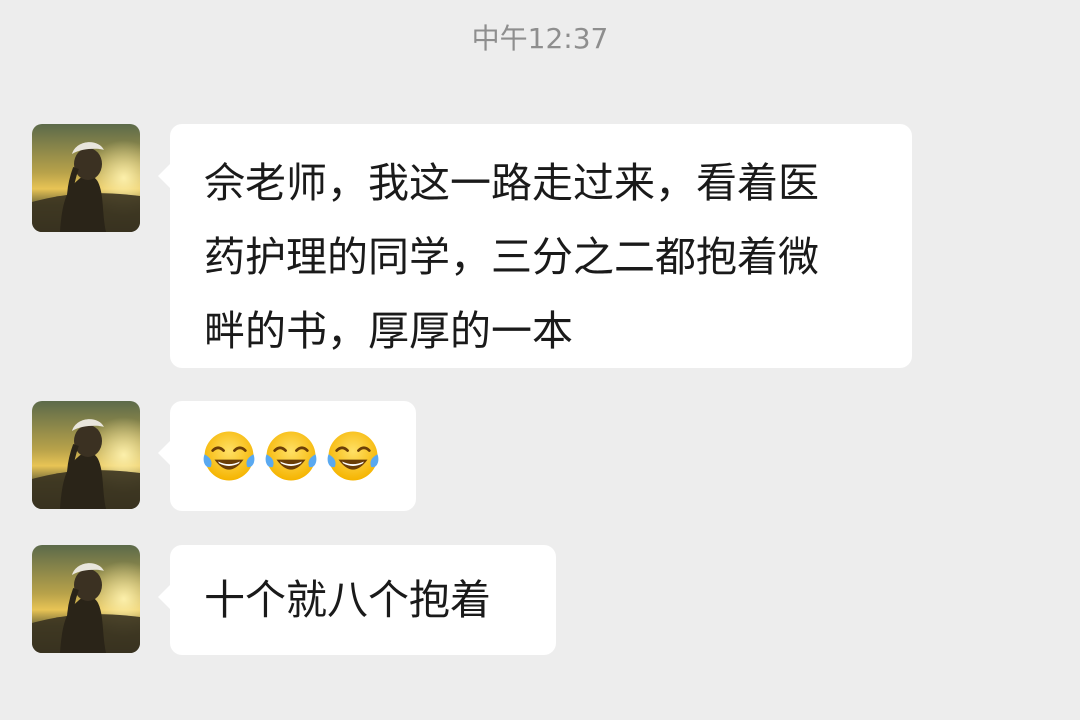  What do you see at coordinates (511, 257) in the screenshot?
I see `message-text-line: 药护理的同学，三分之二都抱着微` at bounding box center [511, 257].